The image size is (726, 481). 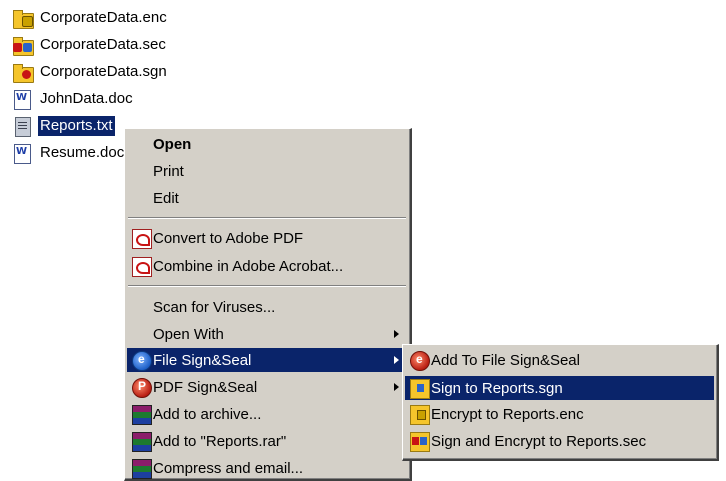 I want to click on menu-item-label: Open With, so click(x=188, y=334).